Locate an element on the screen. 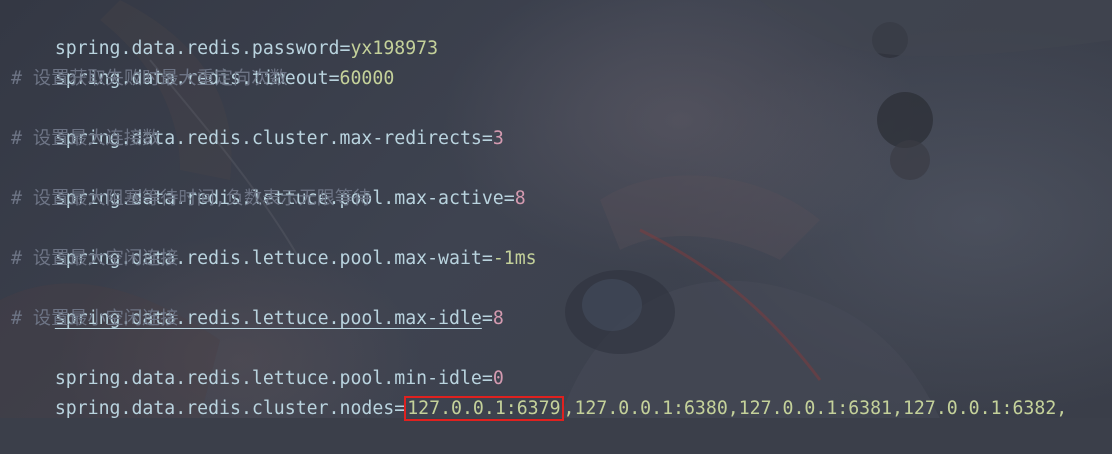 The image size is (1112, 454). code-line-redis-timeout: spring.data.redis.timeout=60000 is located at coordinates (202, 61).